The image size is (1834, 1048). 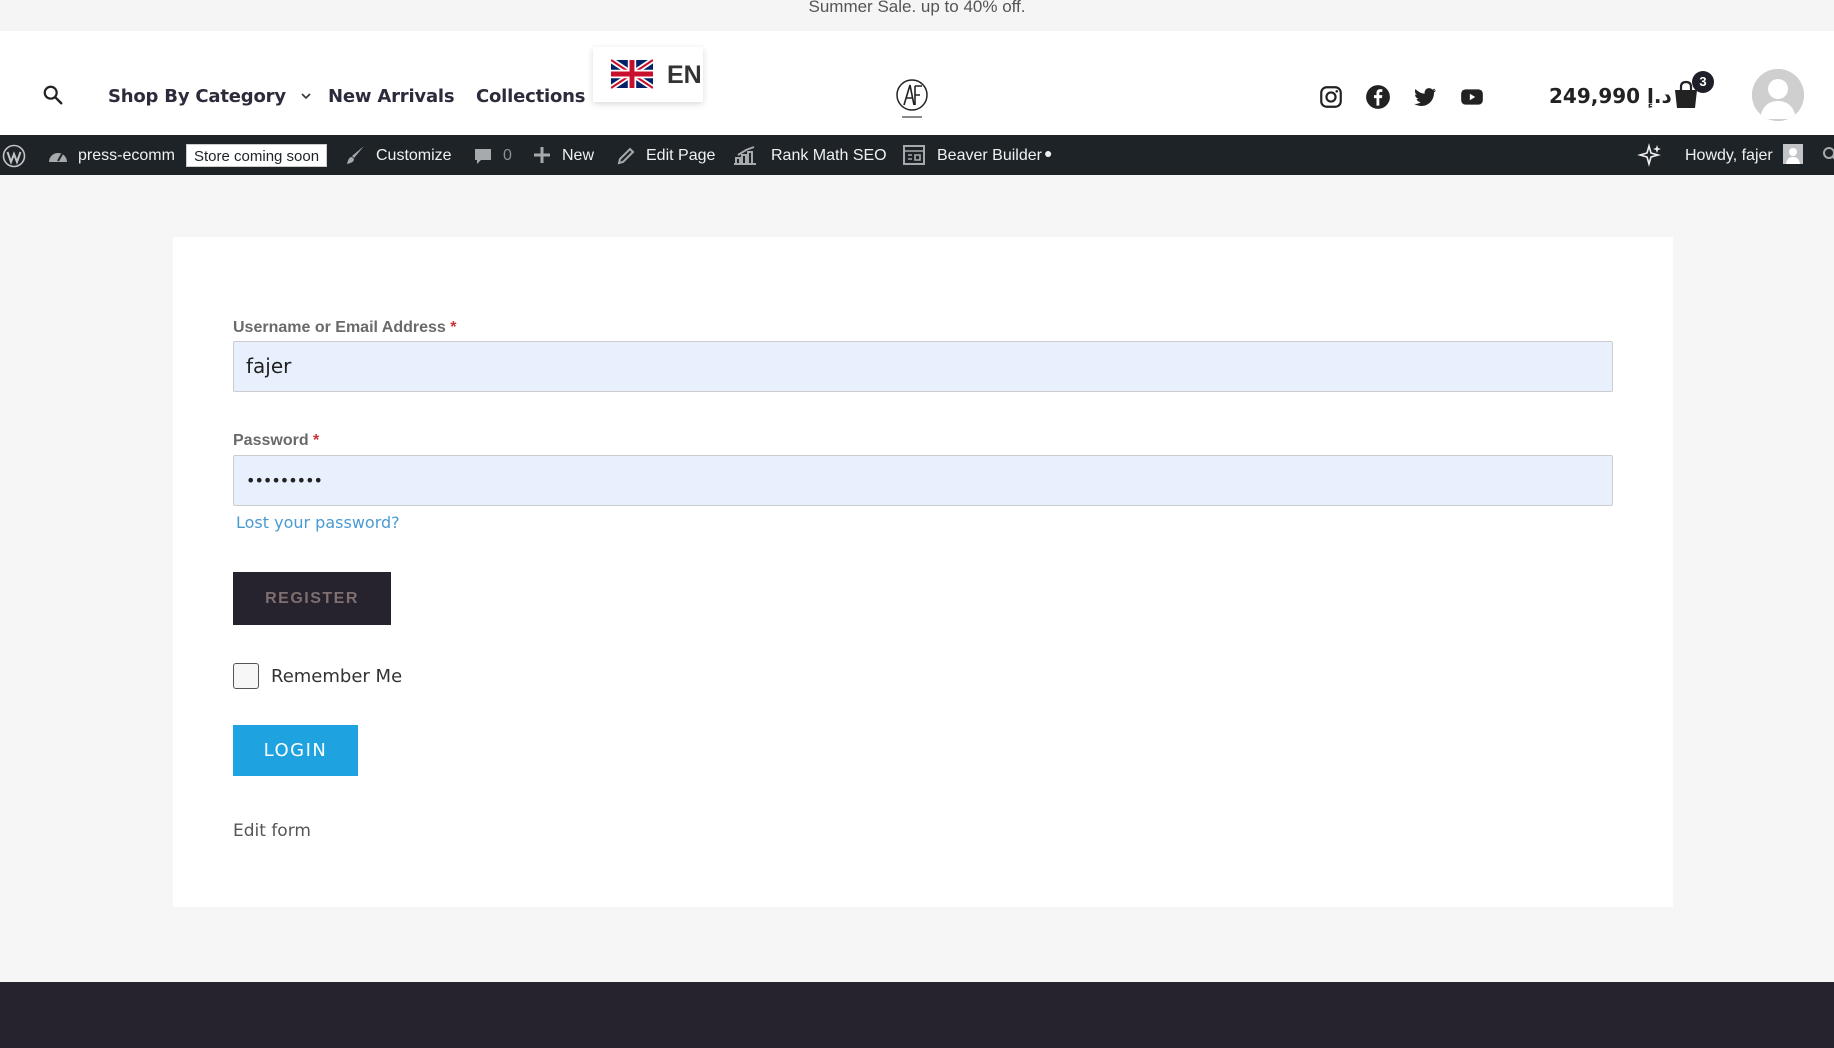 I want to click on admin-bar-rank-math-seo: Rank Math SEO, so click(x=829, y=156).